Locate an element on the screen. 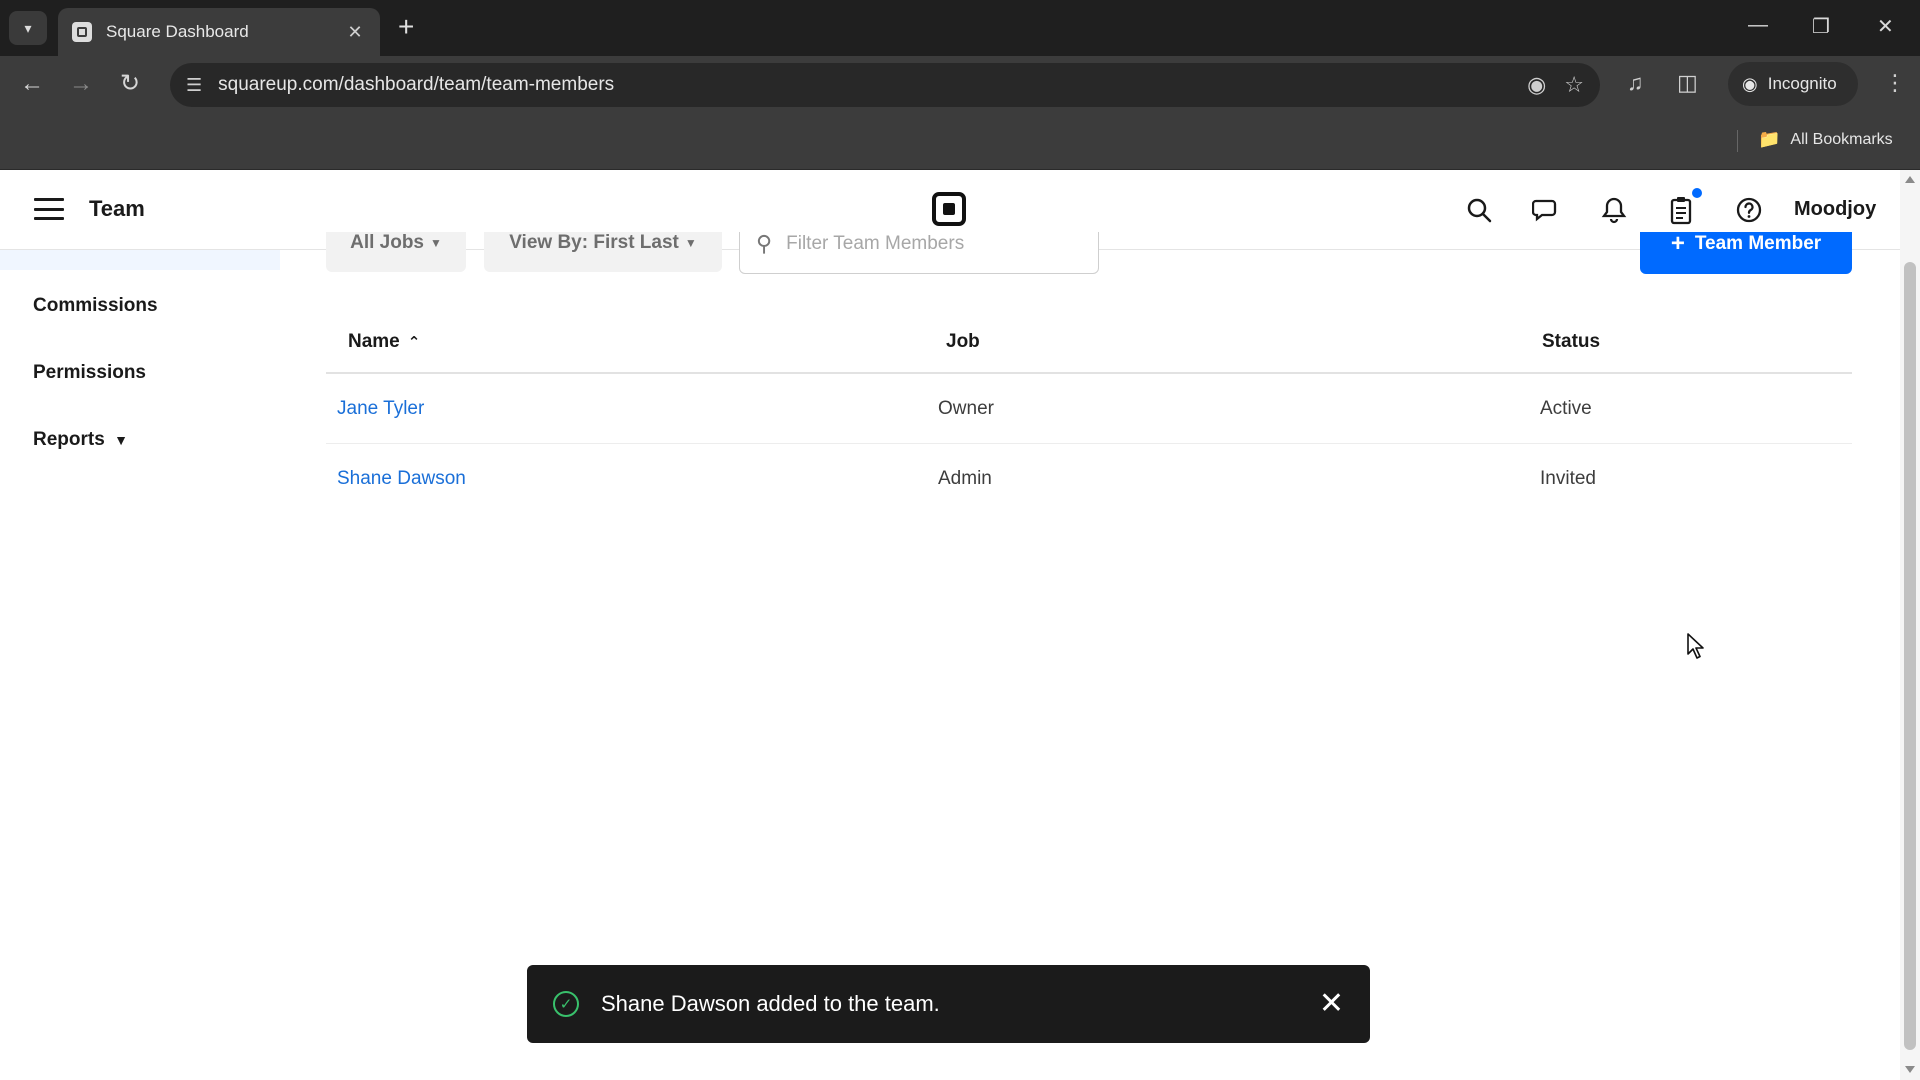 This screenshot has width=1920, height=1080. kebab-menu-icon: ⋮ is located at coordinates (1895, 83).